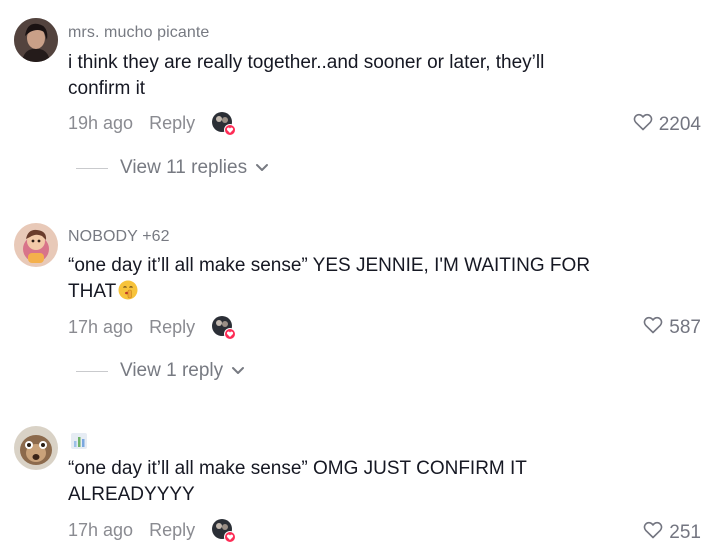  I want to click on comment-timestamp: 19h ago, so click(101, 122).